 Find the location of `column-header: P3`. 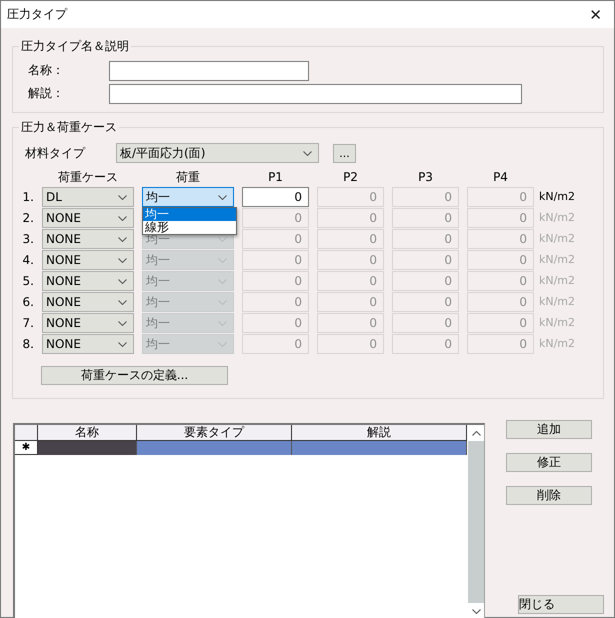

column-header: P3 is located at coordinates (425, 177).